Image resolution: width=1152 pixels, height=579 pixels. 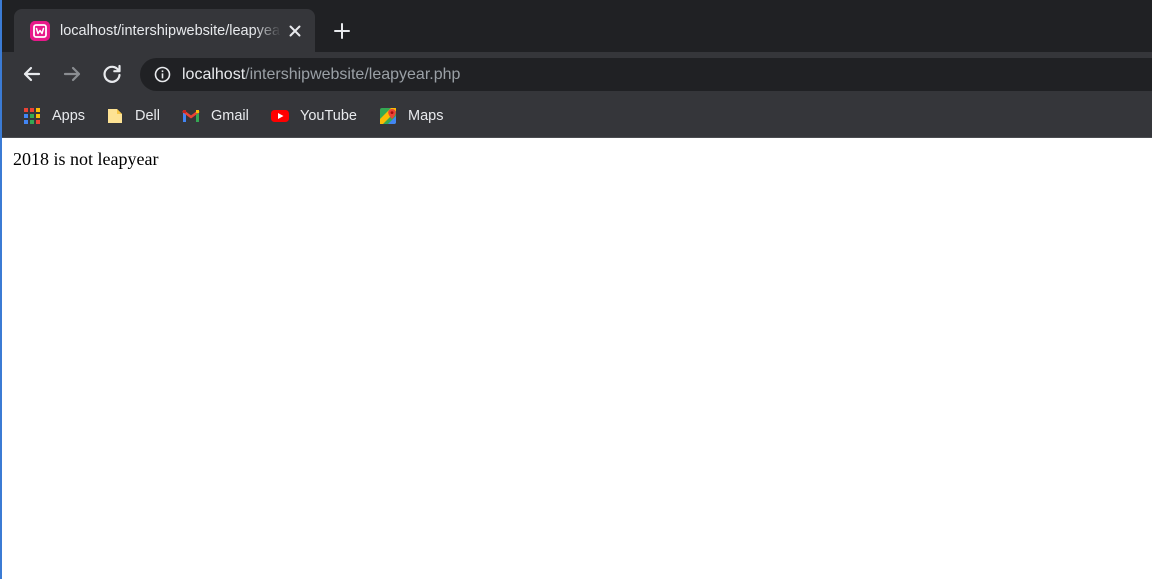 I want to click on arrow-left-icon, so click(x=32, y=74).